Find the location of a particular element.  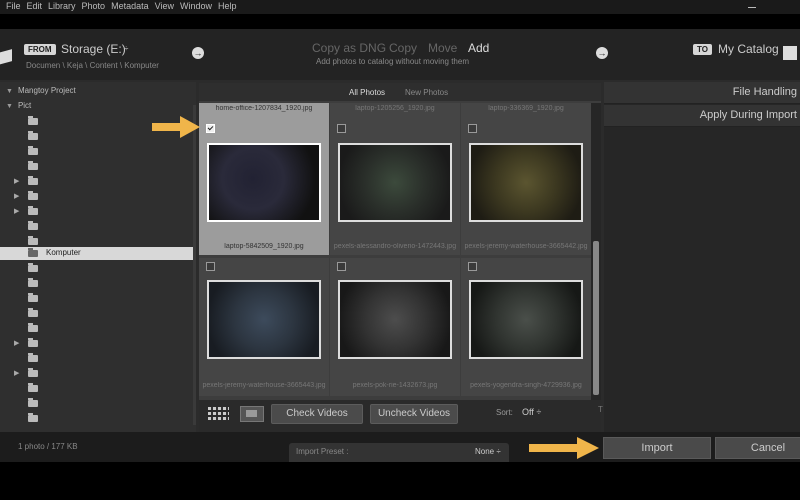

tab-new-photos: New Photos is located at coordinates (426, 92).